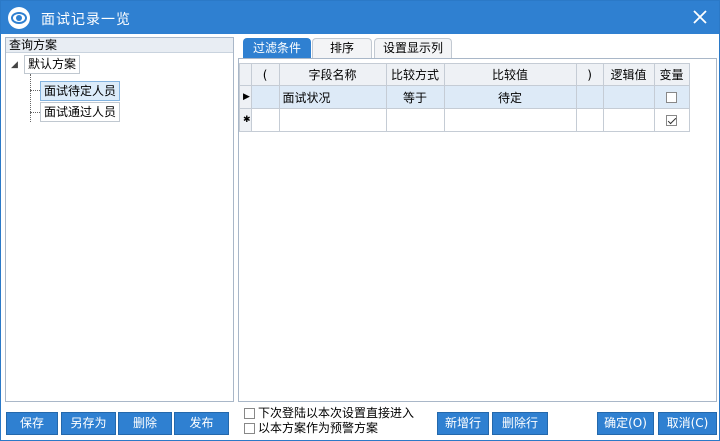 The image size is (720, 441). What do you see at coordinates (245, 120) in the screenshot?
I see `new-row-indicator: ✱` at bounding box center [245, 120].